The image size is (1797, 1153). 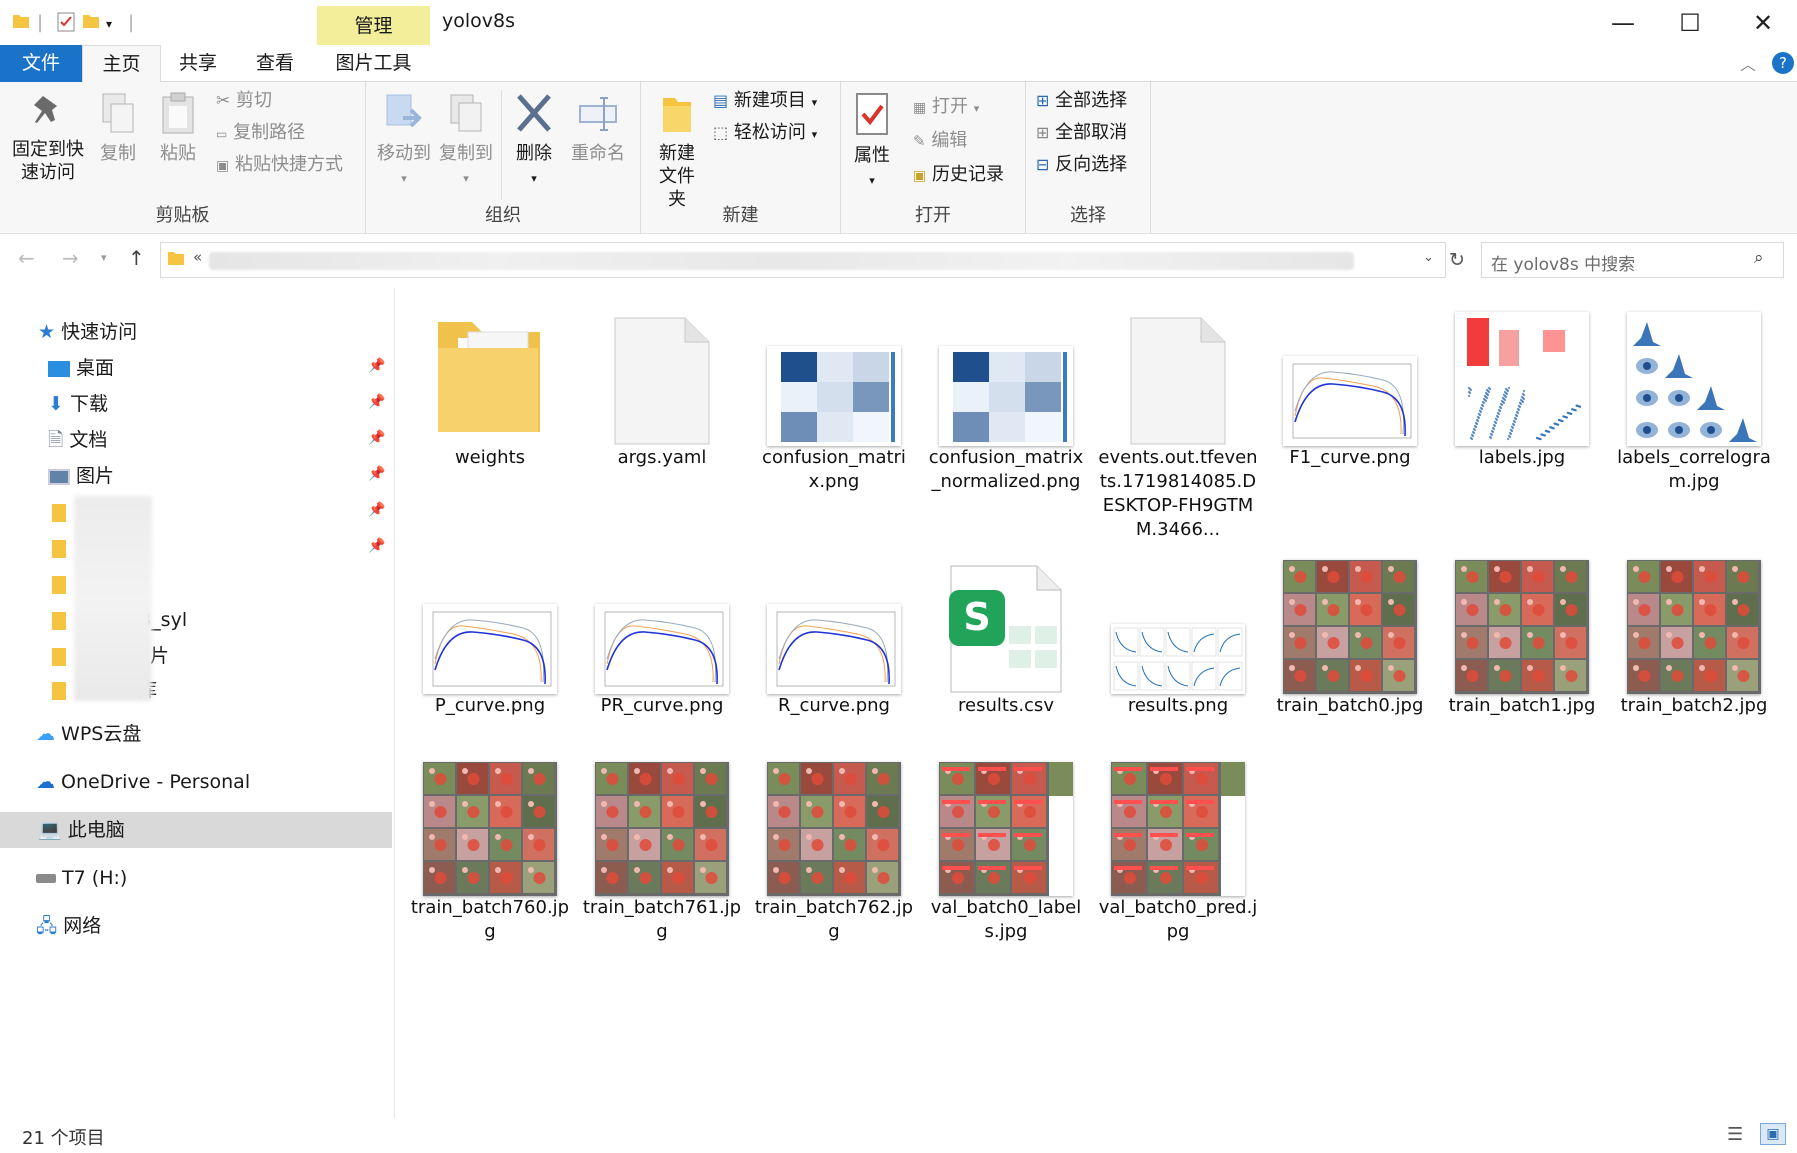 I want to click on nav-onedrive: ☁ OneDrive - Personal, so click(x=143, y=782).